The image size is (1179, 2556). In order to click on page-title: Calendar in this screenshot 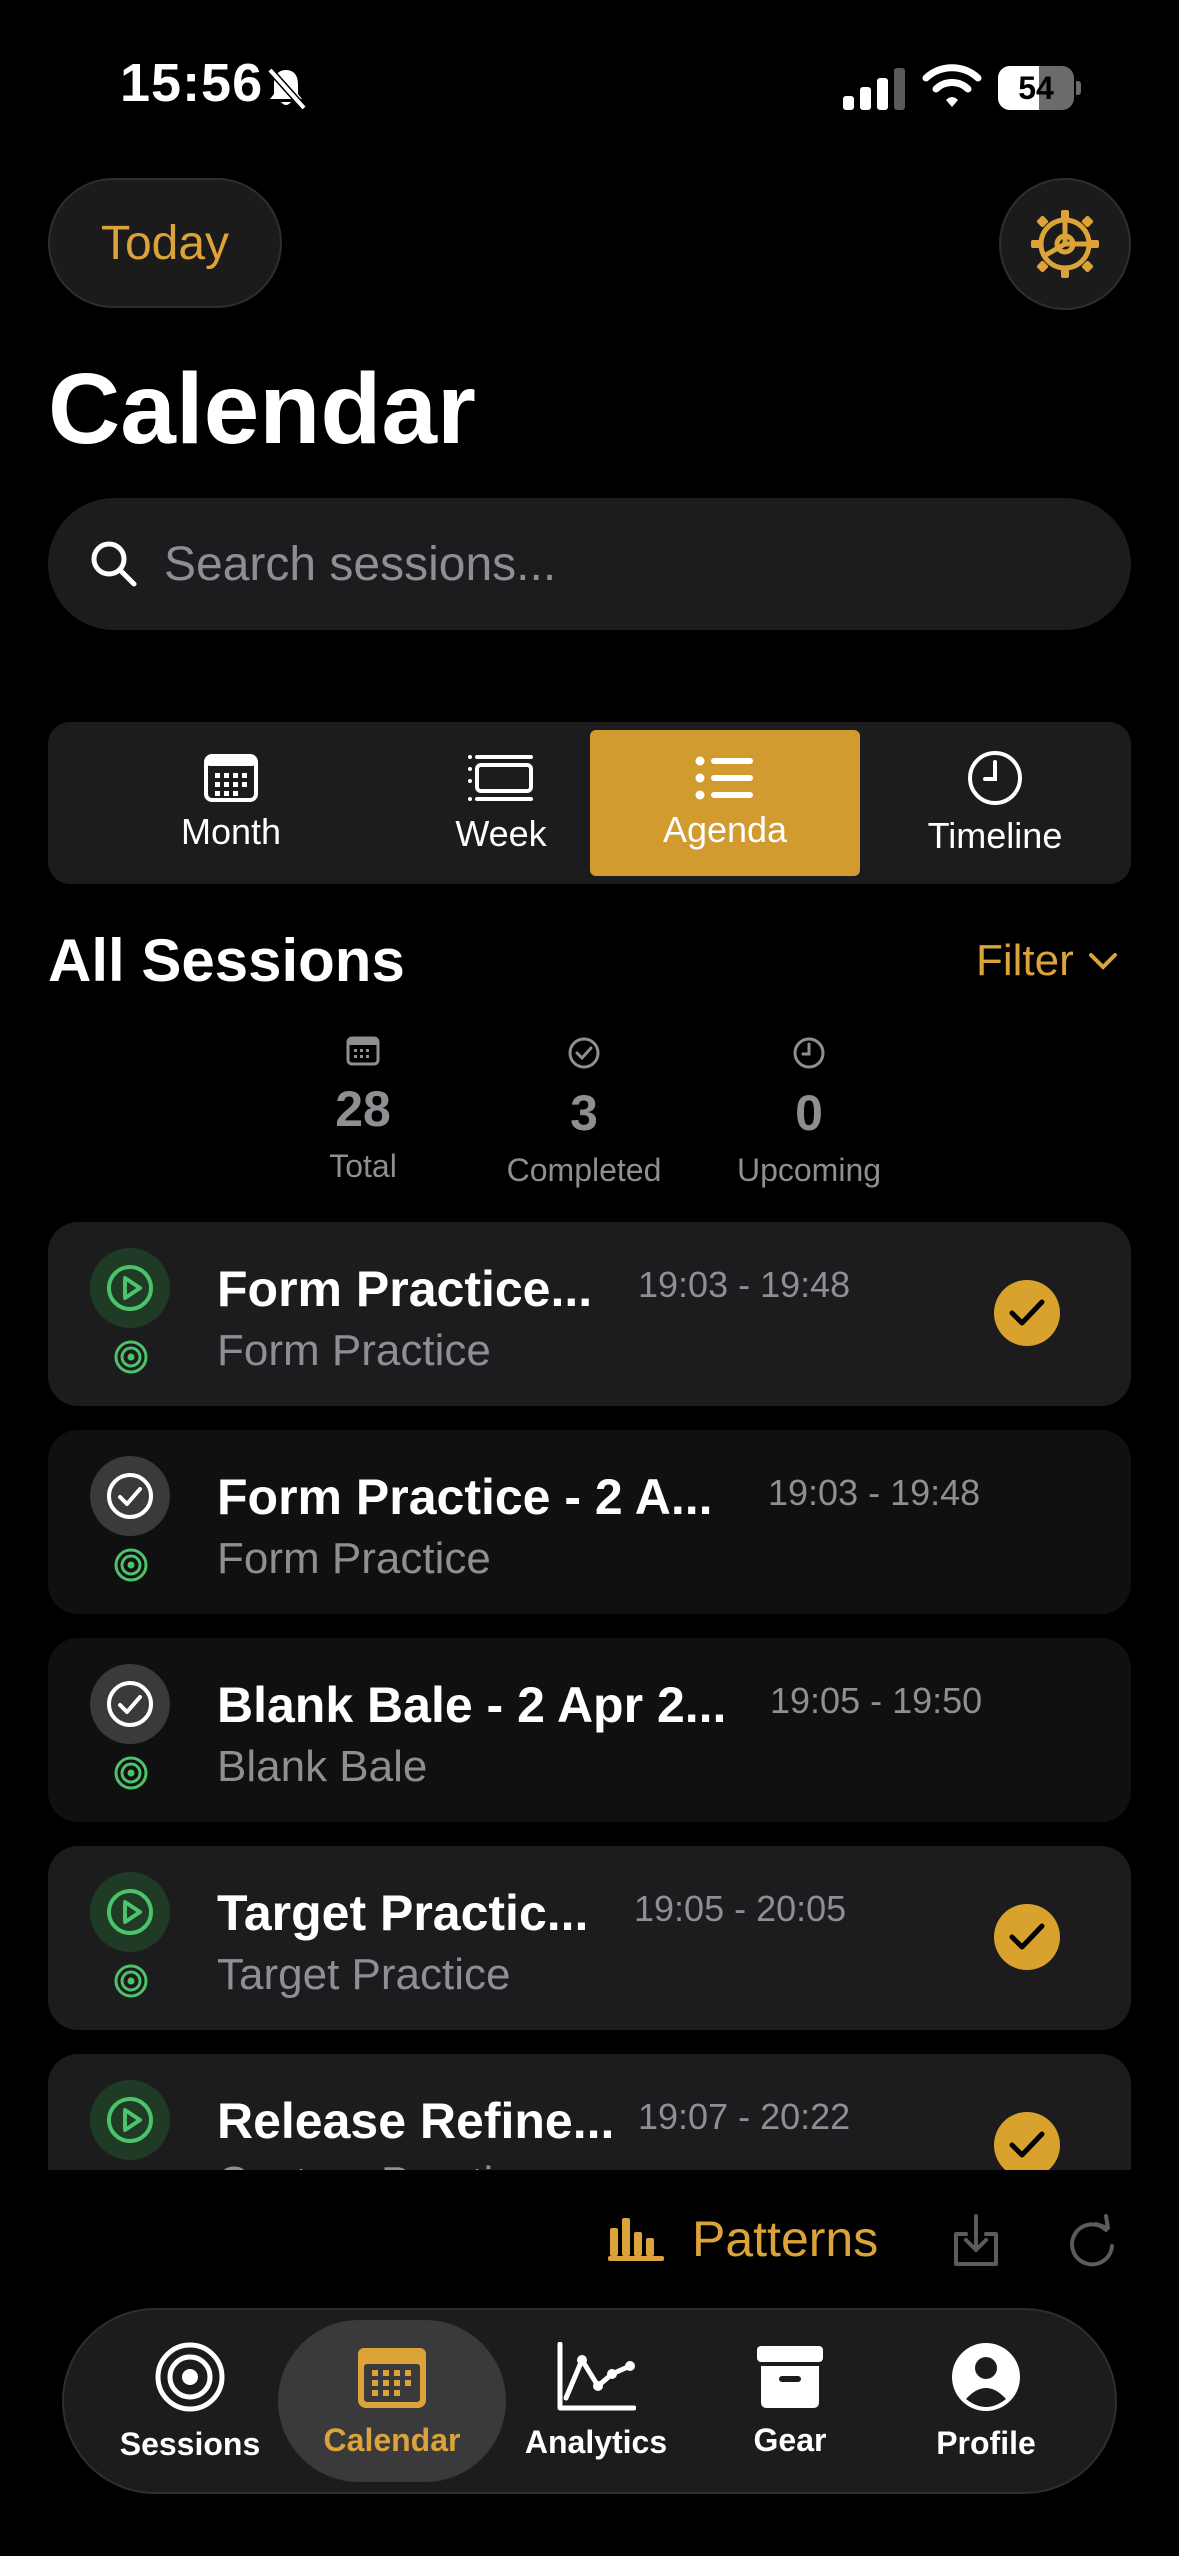, I will do `click(262, 409)`.